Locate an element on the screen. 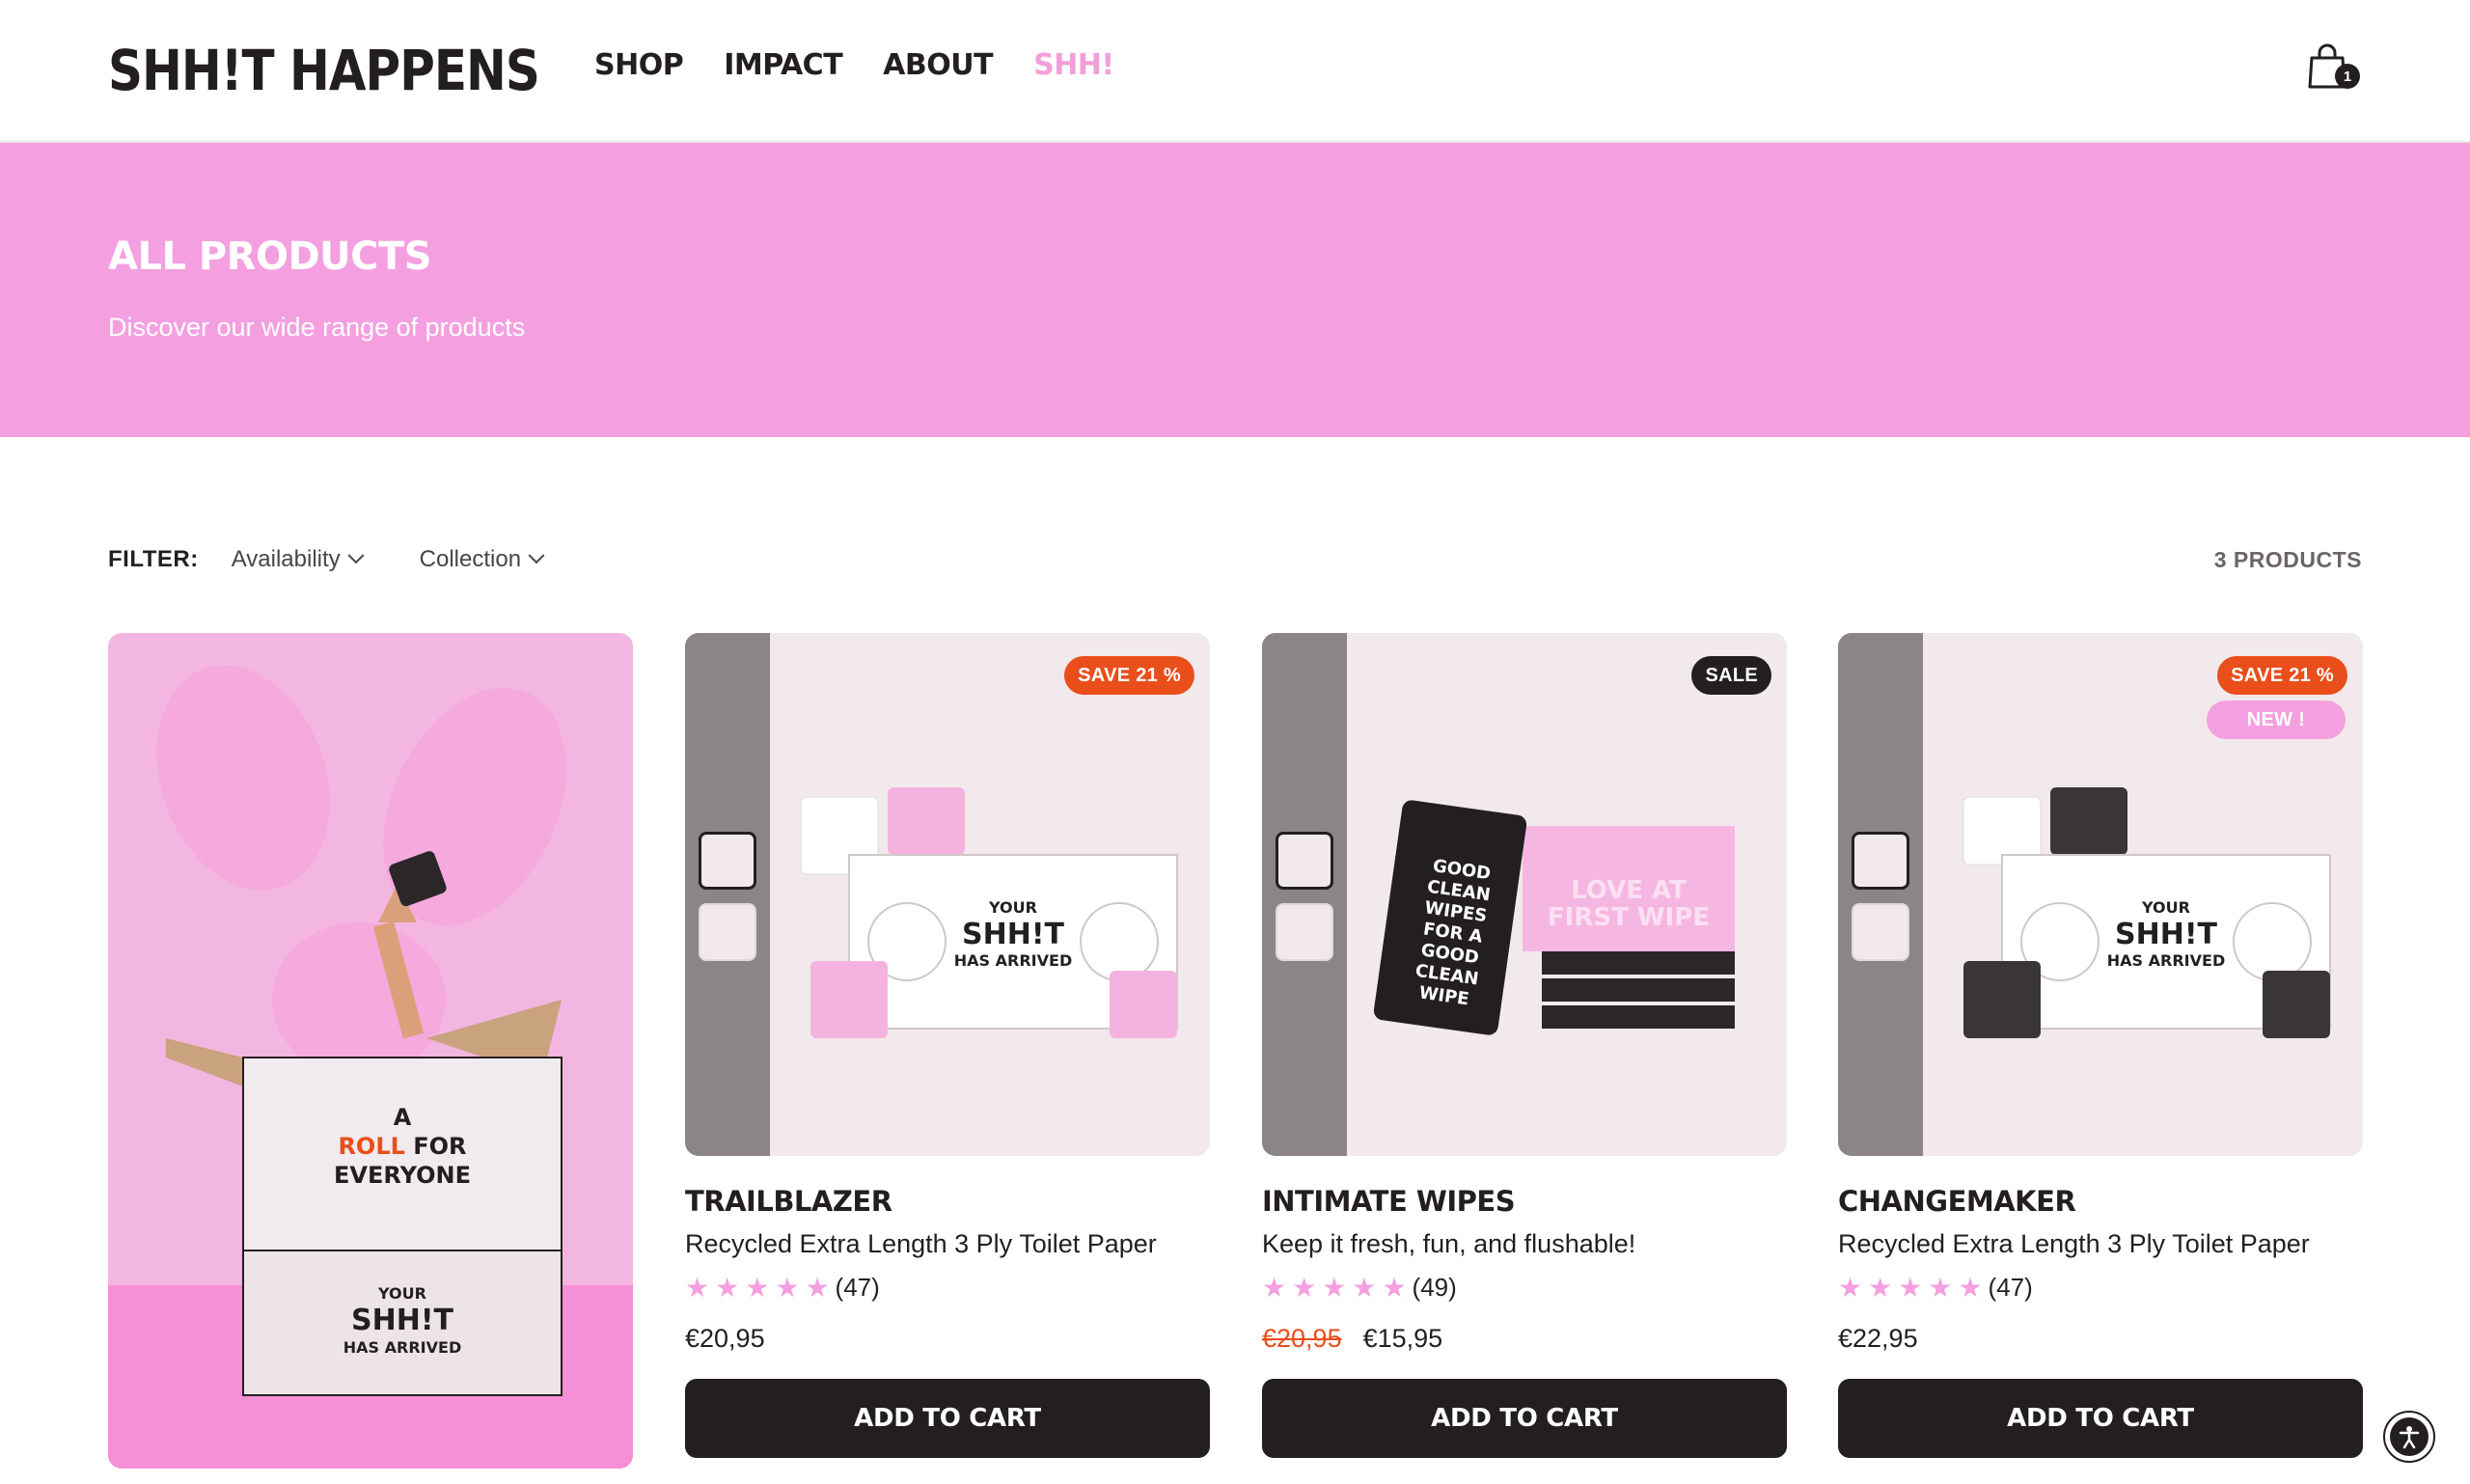 This screenshot has height=1484, width=2470. product-count: 3 PRODUCTS is located at coordinates (2287, 559).